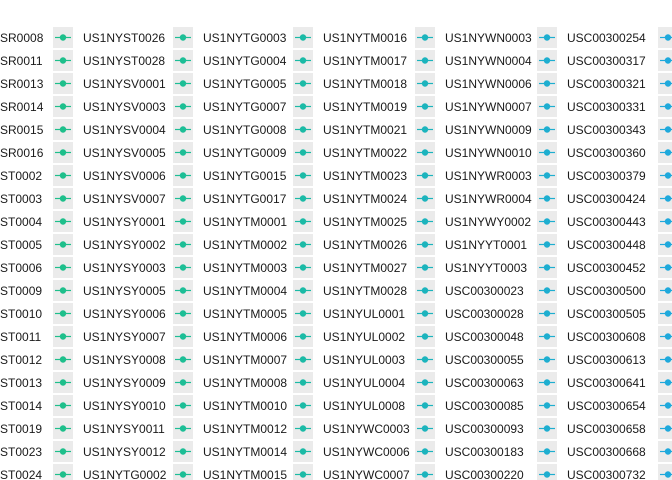  I want to click on legend-label: USC00300424, so click(606, 199).